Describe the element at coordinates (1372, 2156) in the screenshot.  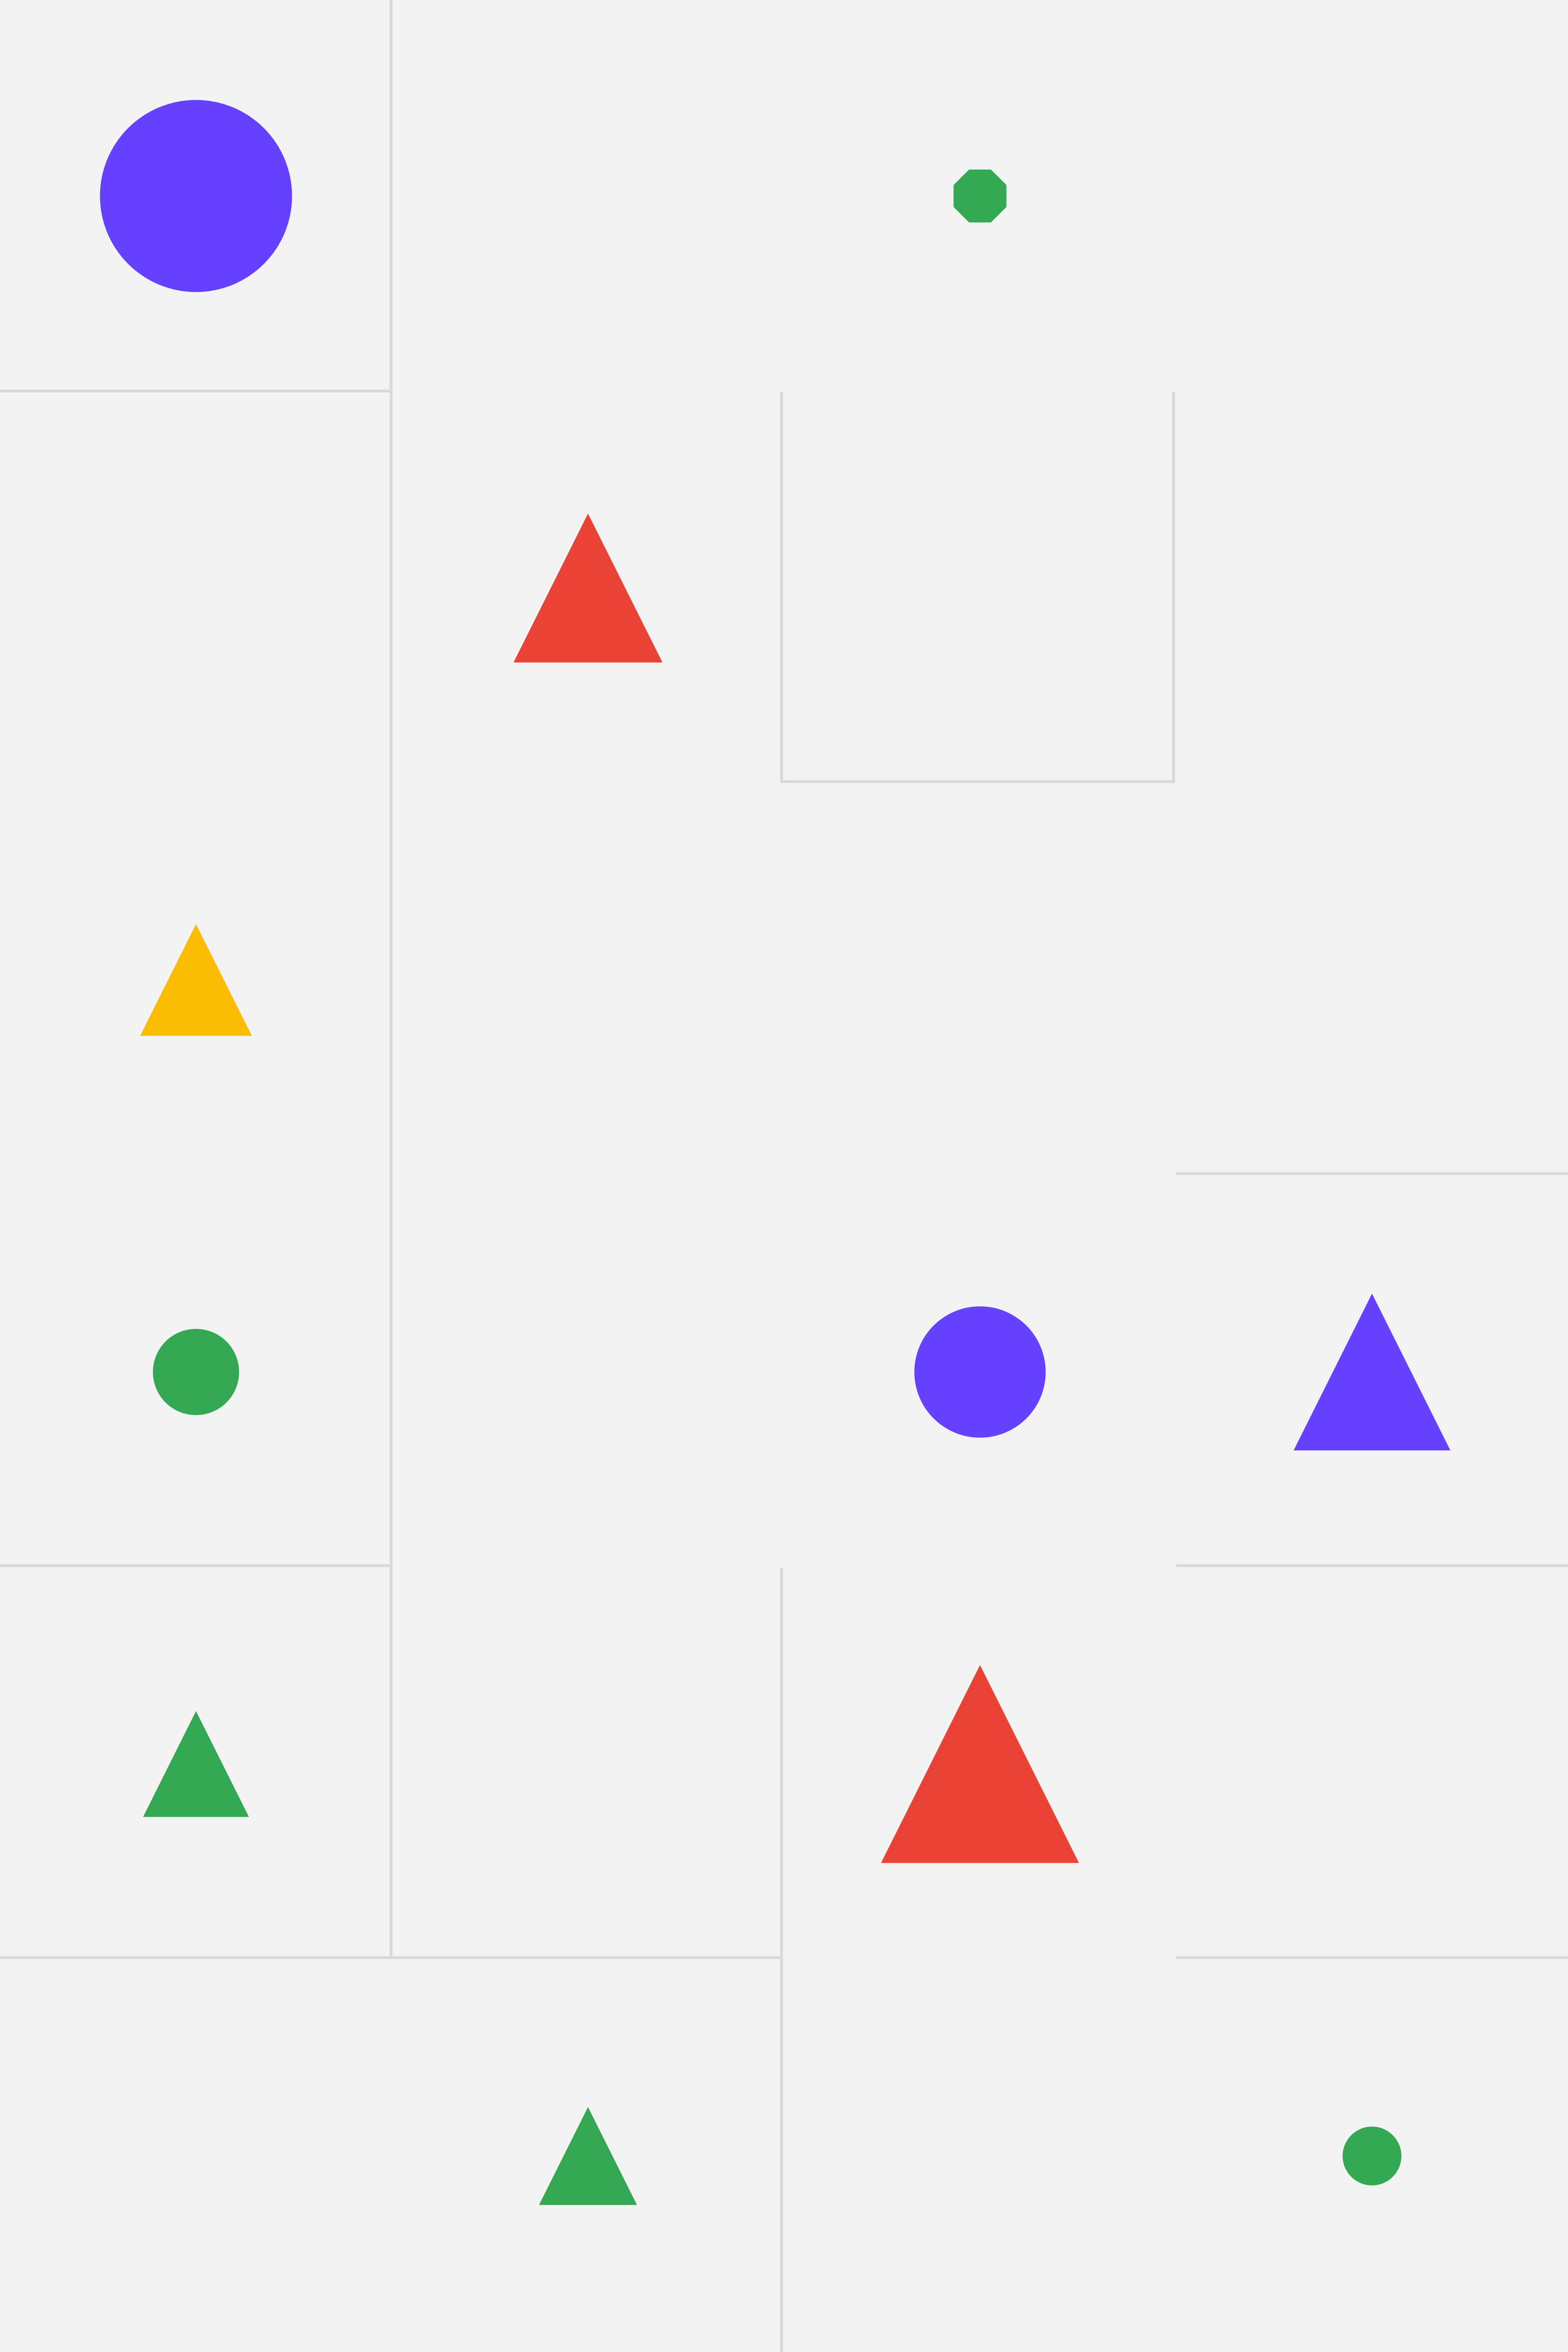
I see `piece-green-circle-small` at that location.